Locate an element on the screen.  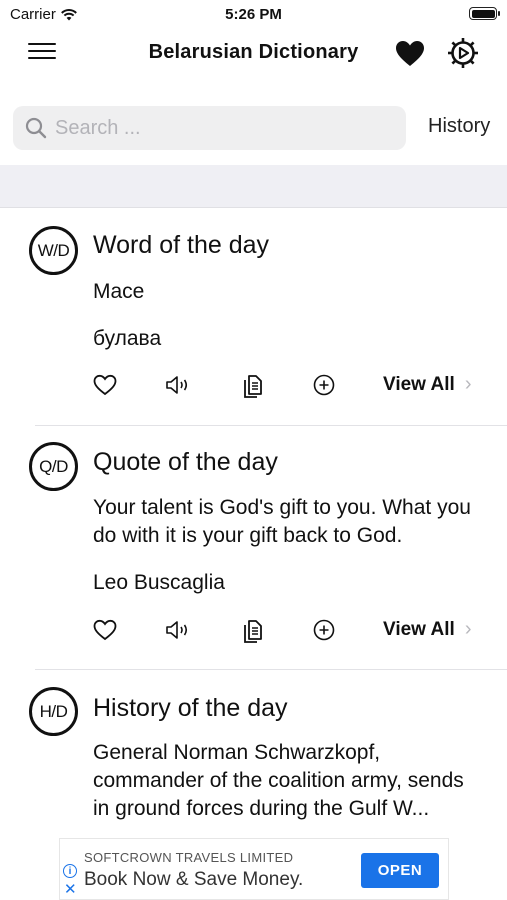
card-title: Quote of the day is located at coordinates (185, 462).